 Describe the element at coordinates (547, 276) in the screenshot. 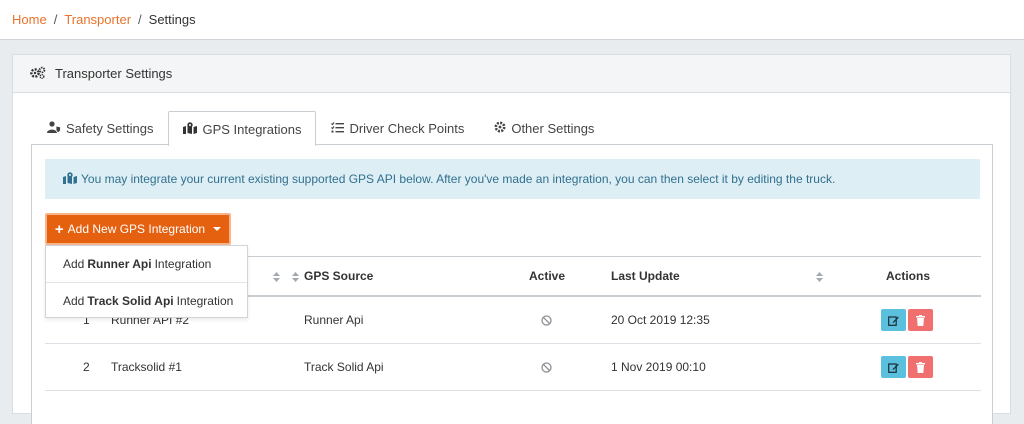

I see `column-header-active: Active` at that location.